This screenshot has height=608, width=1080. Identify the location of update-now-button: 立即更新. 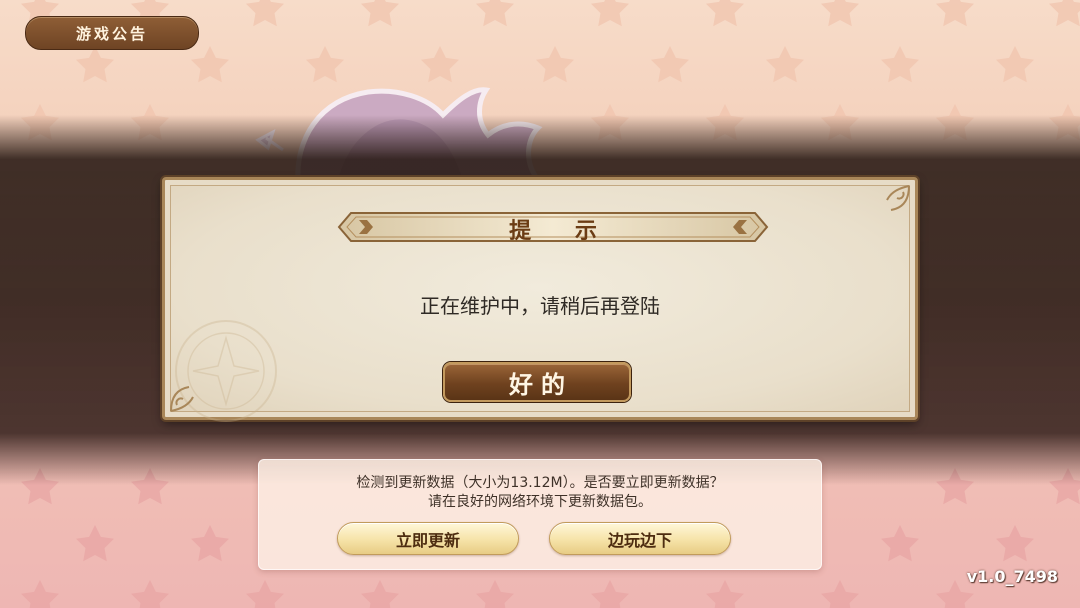
(428, 538).